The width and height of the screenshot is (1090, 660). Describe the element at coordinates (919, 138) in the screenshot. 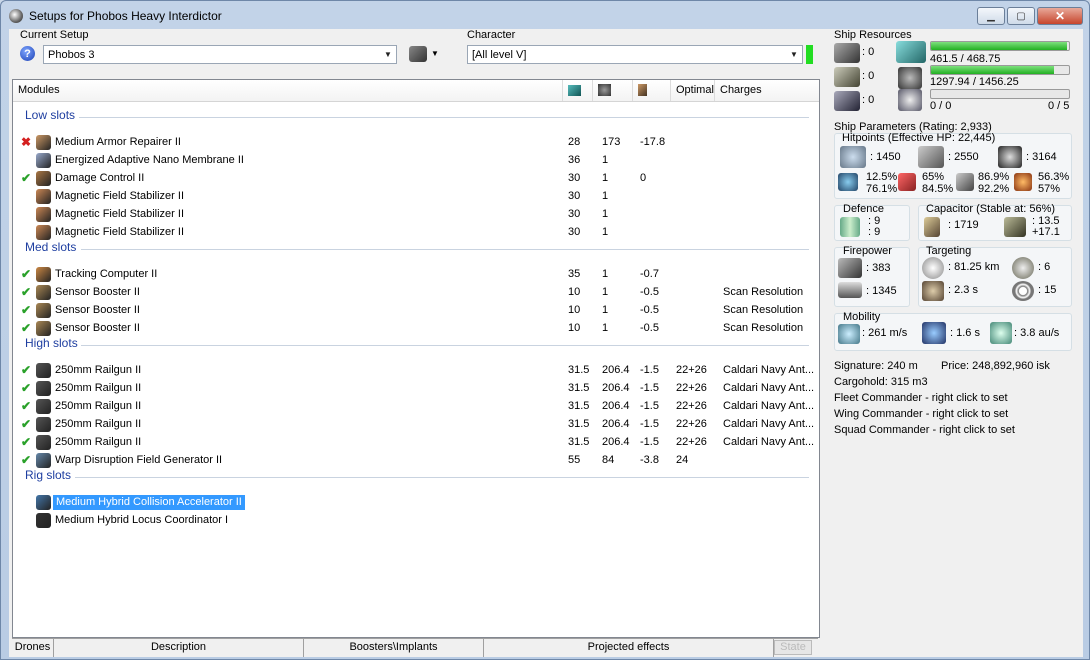

I see `hitpoints-title: Hitpoints (Effective HP: 22,445)` at that location.